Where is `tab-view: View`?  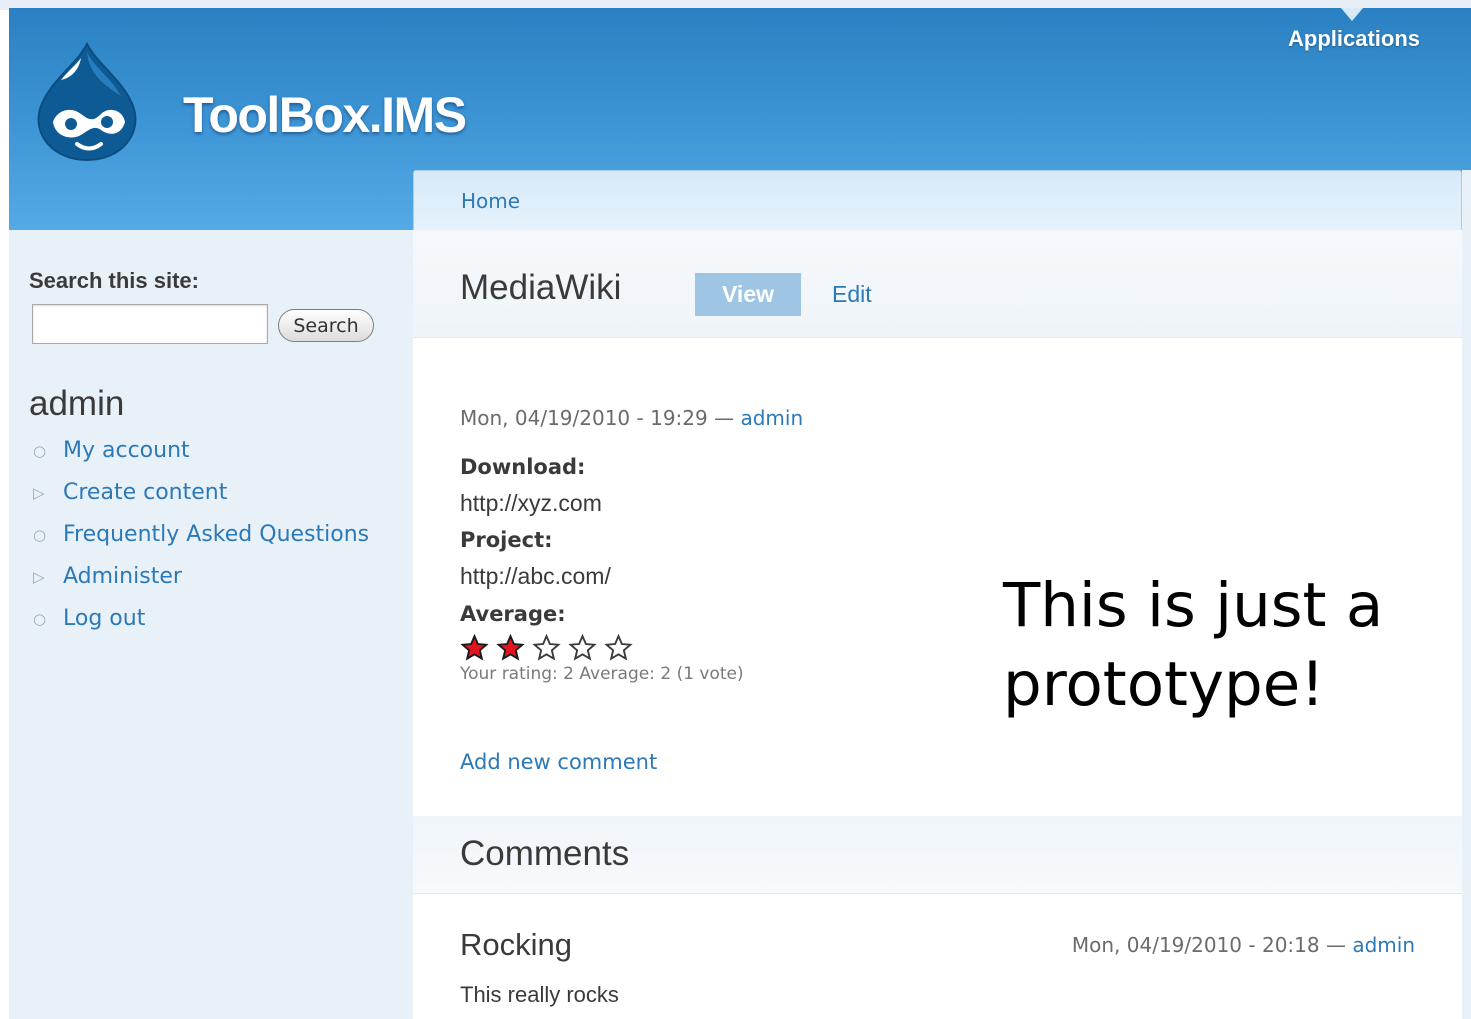
tab-view: View is located at coordinates (748, 294).